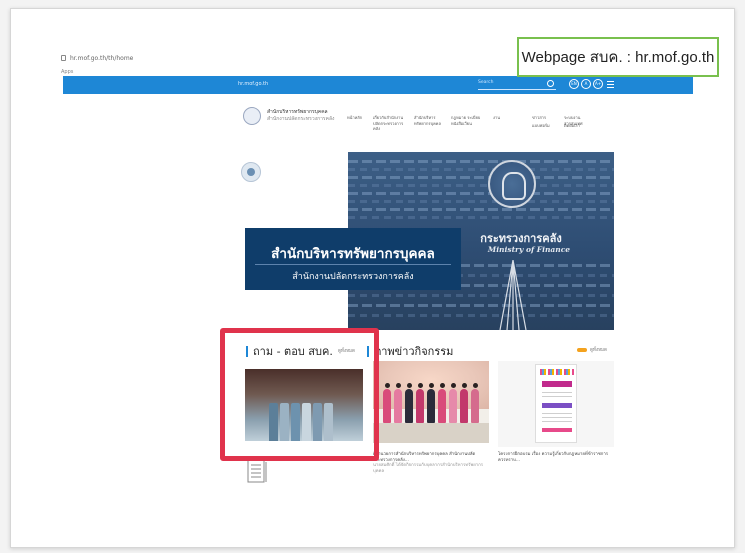  Describe the element at coordinates (251, 172) in the screenshot. I see `ministry-logo-icon` at that location.